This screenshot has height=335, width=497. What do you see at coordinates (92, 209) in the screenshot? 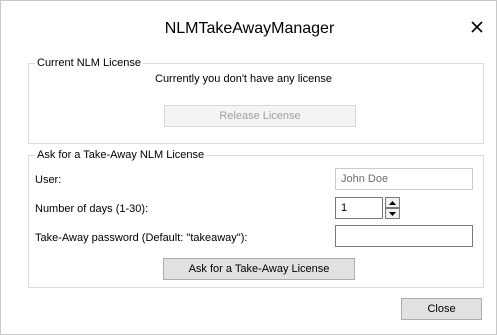
I see `days-label: Number of days (1-30):` at bounding box center [92, 209].